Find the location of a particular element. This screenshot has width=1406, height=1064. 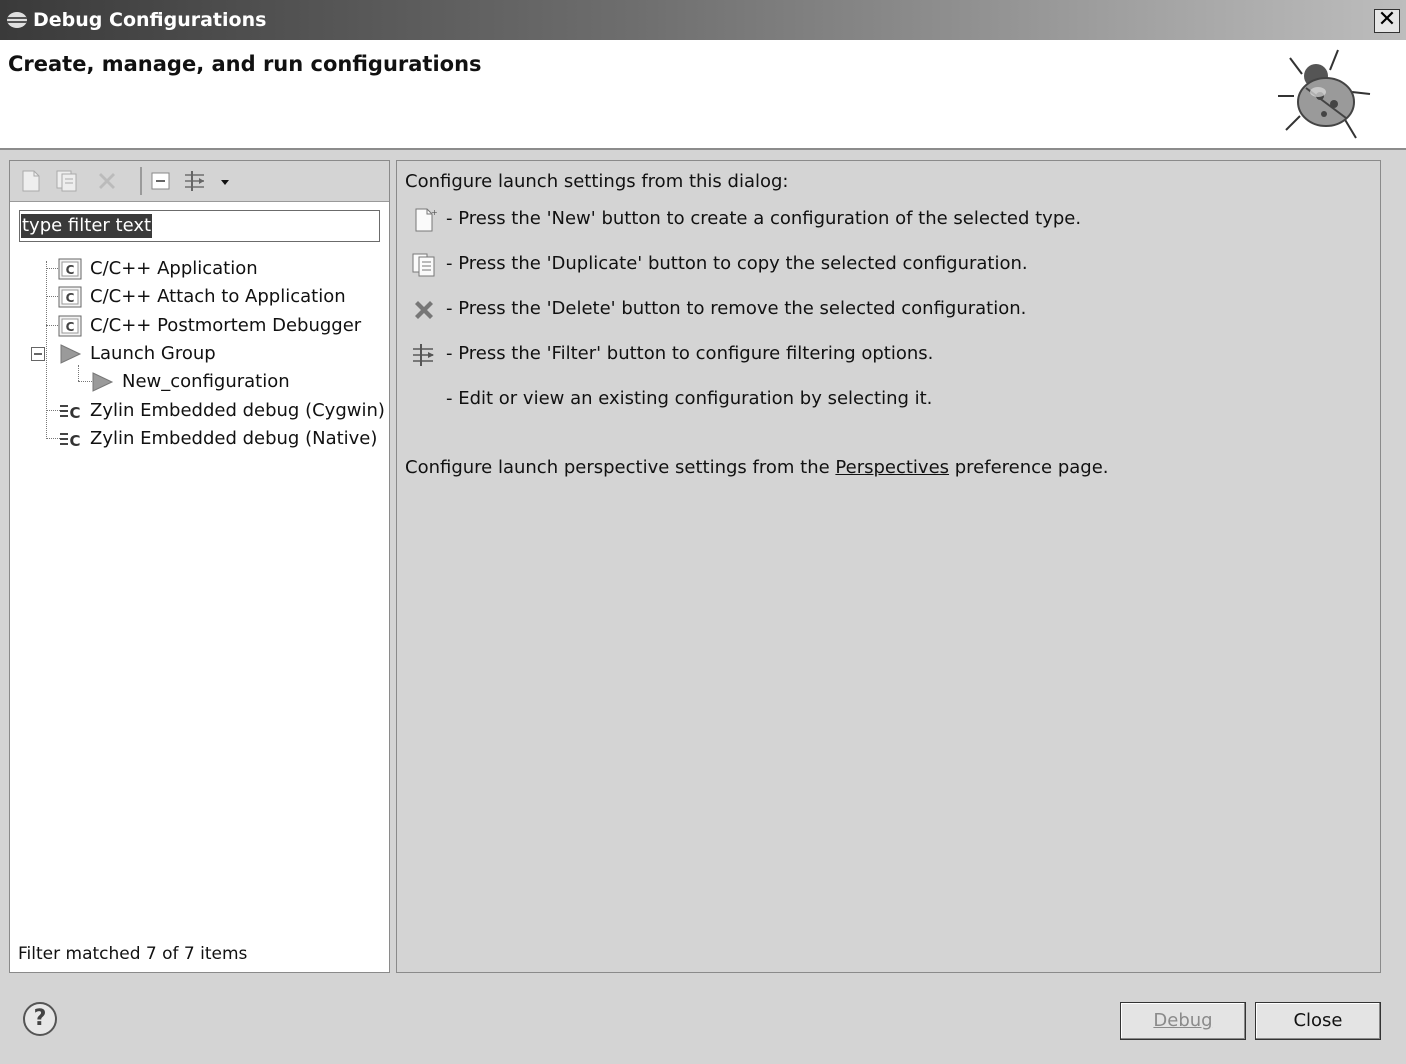

tree-item-cpp-postmortem: C C/C++ Postmortem Debugger is located at coordinates (195, 326).